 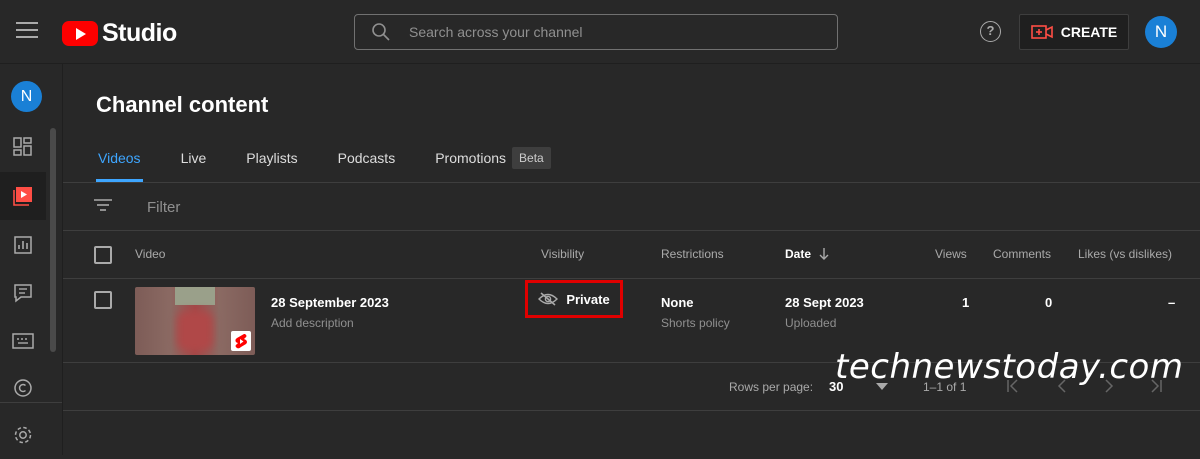 What do you see at coordinates (103, 255) in the screenshot?
I see `select-all-checkbox` at bounding box center [103, 255].